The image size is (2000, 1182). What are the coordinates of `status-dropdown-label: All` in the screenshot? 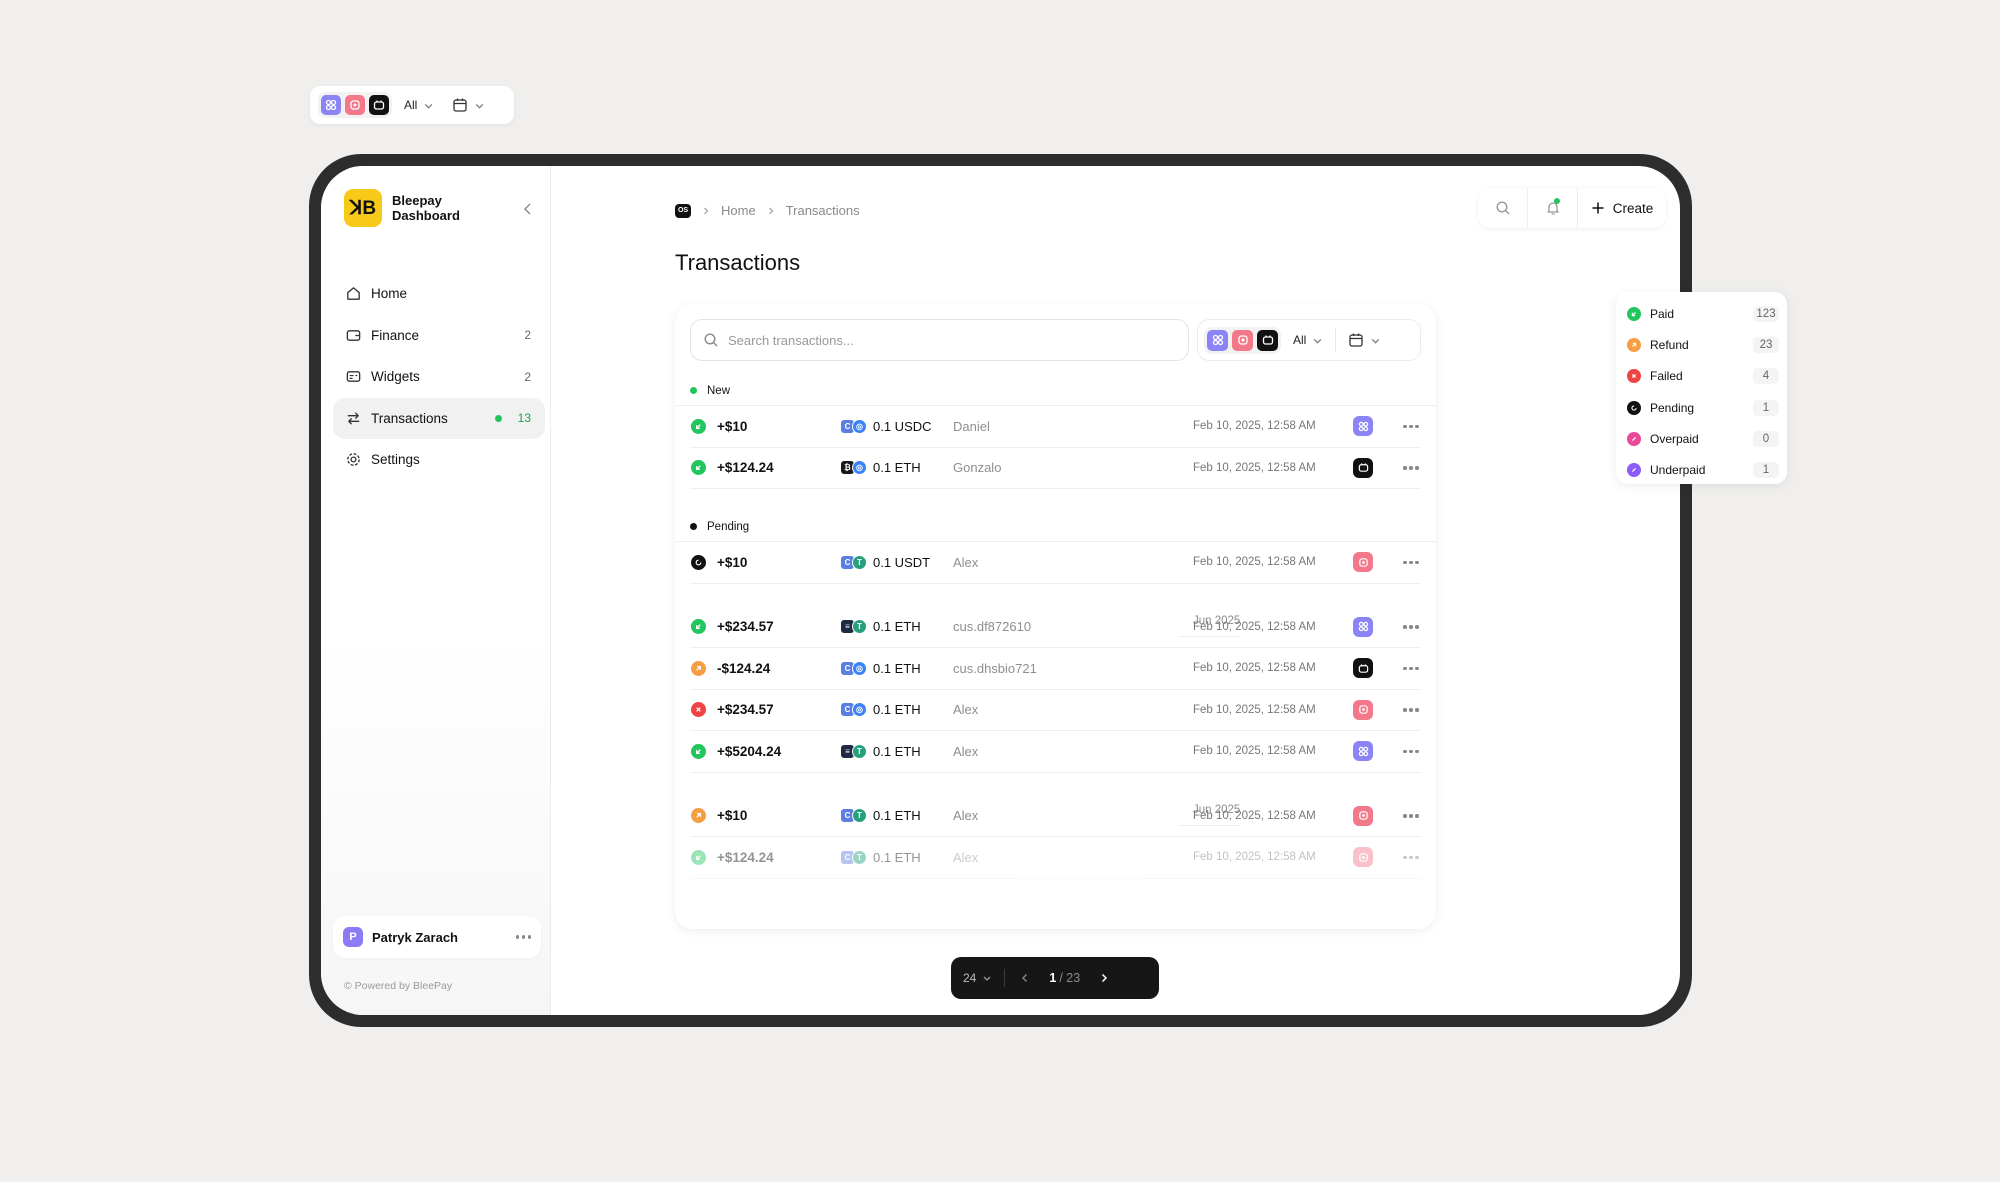 It's located at (411, 105).